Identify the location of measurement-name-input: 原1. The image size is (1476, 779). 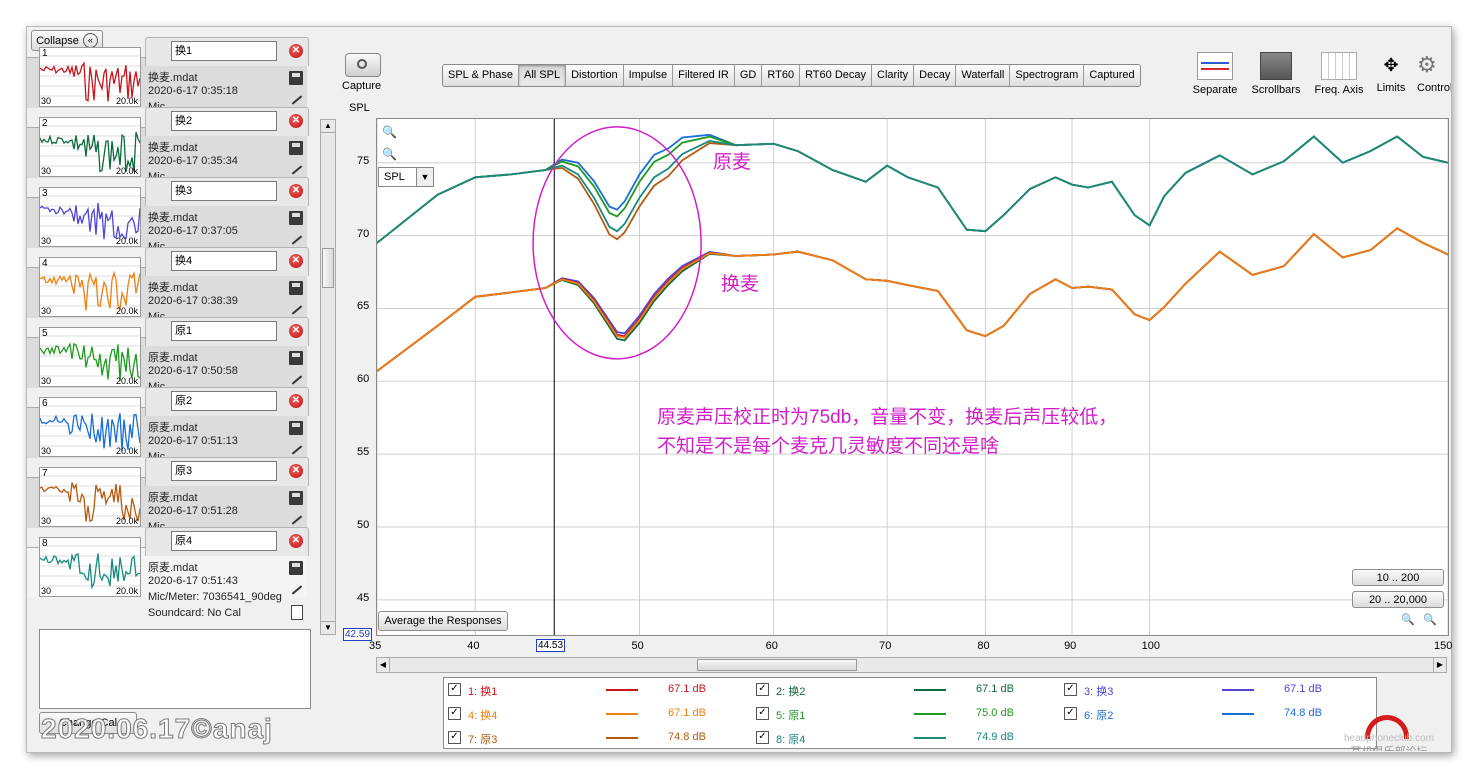
(224, 331).